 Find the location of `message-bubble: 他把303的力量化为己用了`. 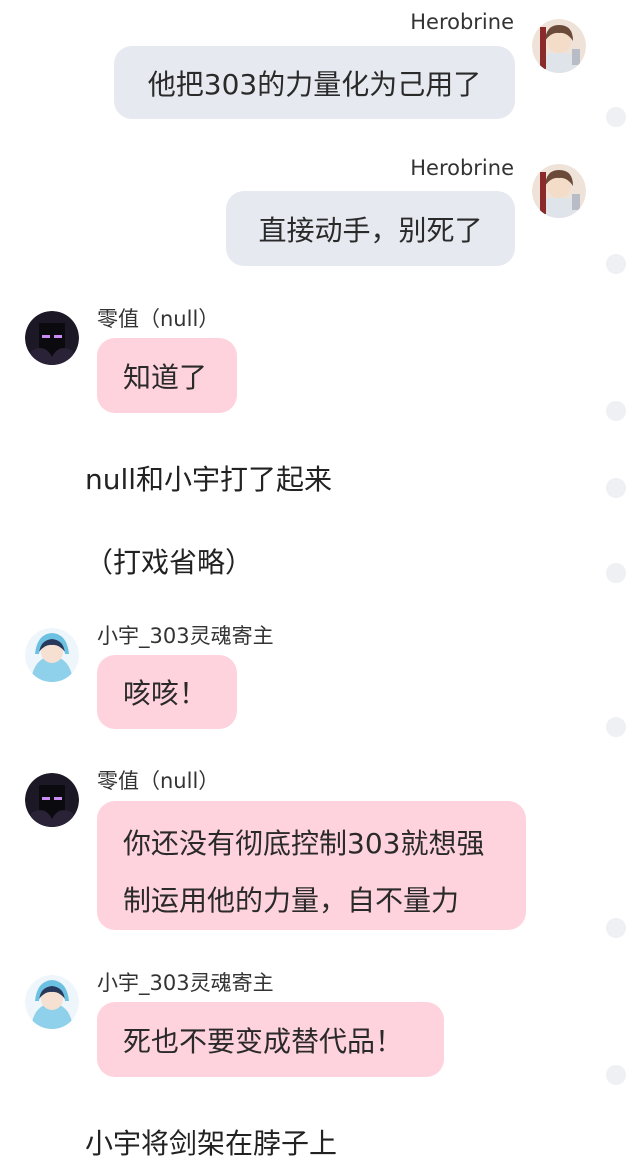

message-bubble: 他把303的力量化为己用了 is located at coordinates (314, 82).